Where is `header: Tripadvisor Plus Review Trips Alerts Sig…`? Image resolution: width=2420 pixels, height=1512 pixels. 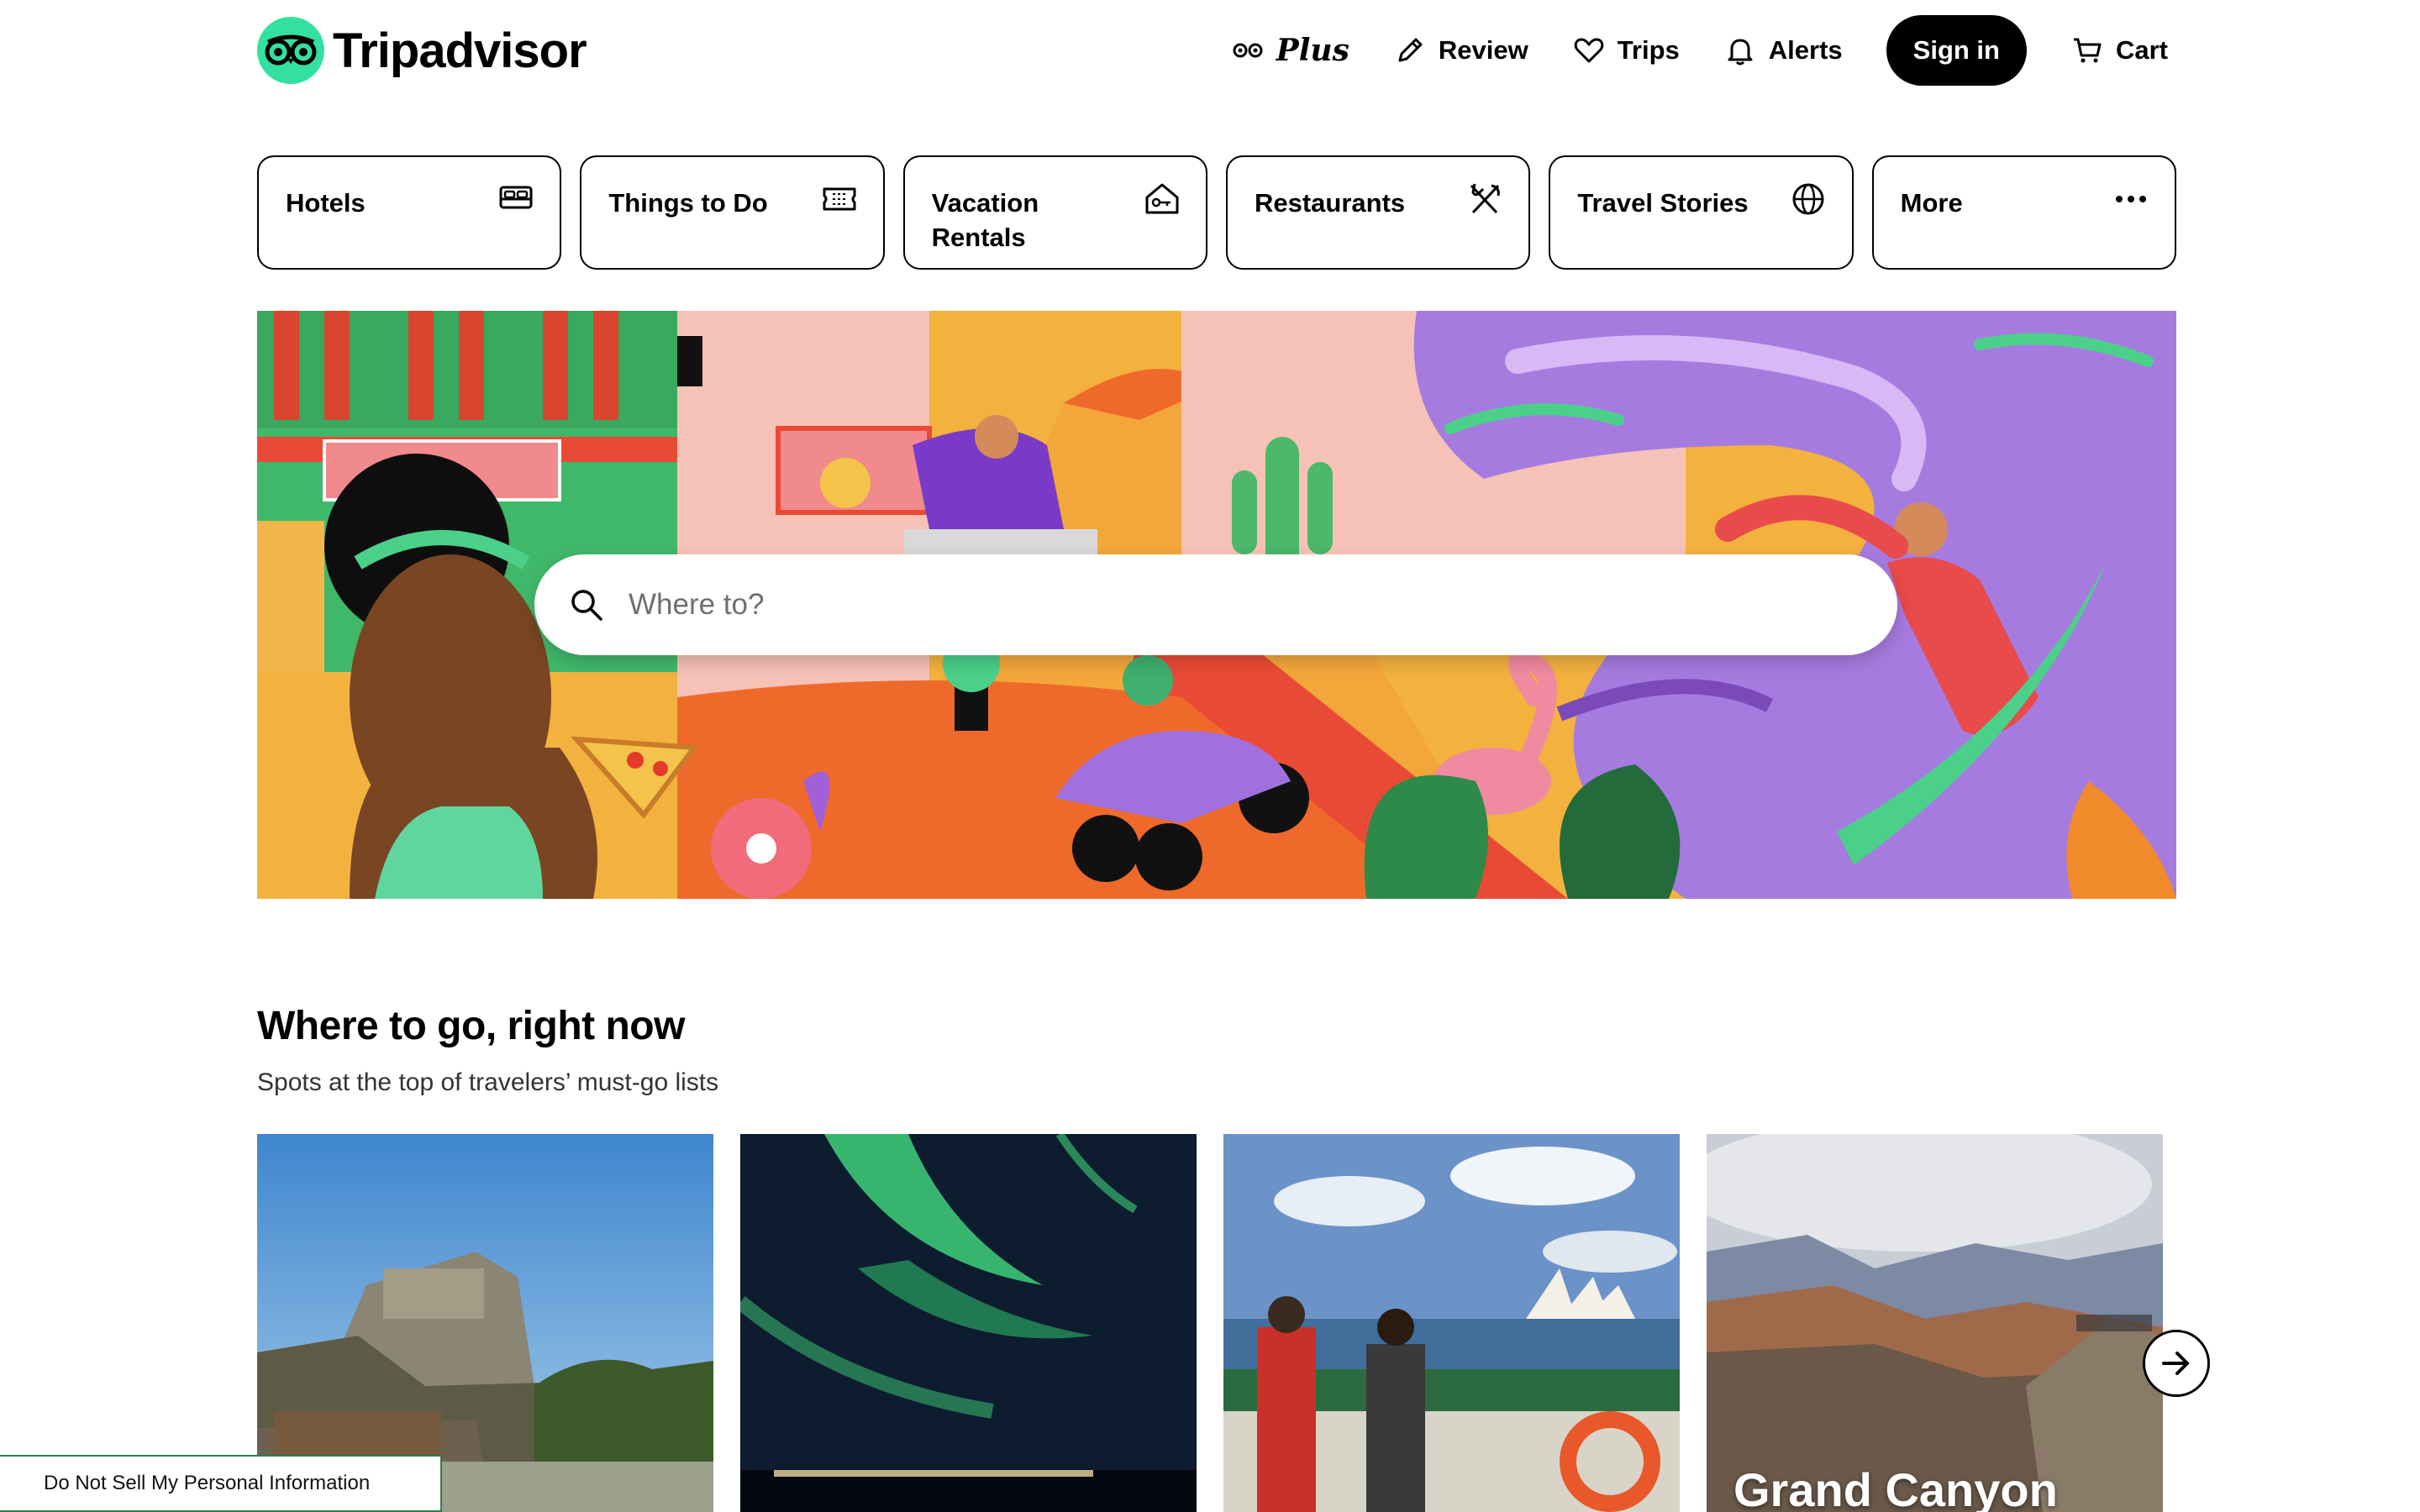 header: Tripadvisor Plus Review Trips Alerts Sig… is located at coordinates (1210, 54).